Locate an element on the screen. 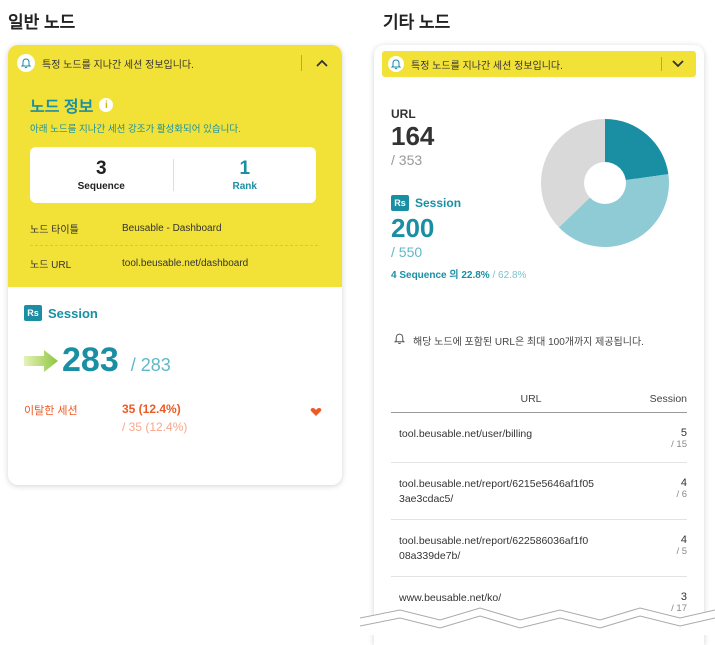 This screenshot has width=715, height=645. node-title-key: 노드 타이틀 is located at coordinates (54, 230).